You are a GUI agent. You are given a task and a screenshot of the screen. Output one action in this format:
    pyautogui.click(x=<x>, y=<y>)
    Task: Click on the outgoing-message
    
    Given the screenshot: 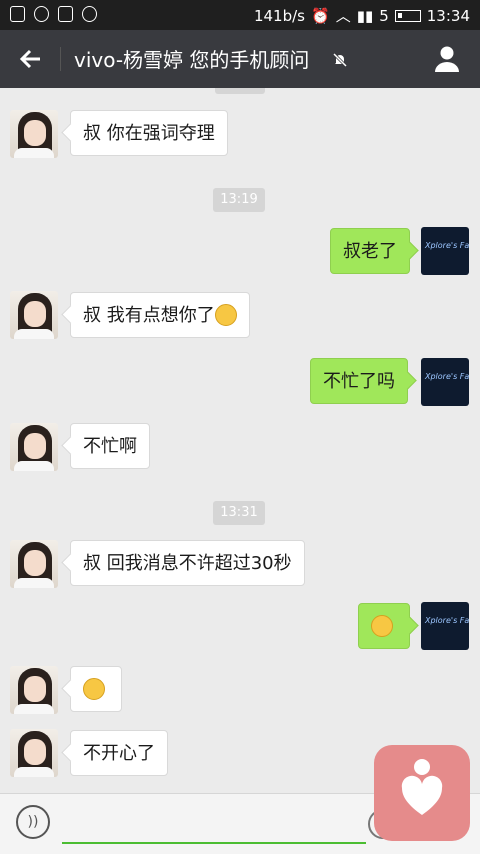 What is the action you would take?
    pyautogui.click(x=384, y=626)
    